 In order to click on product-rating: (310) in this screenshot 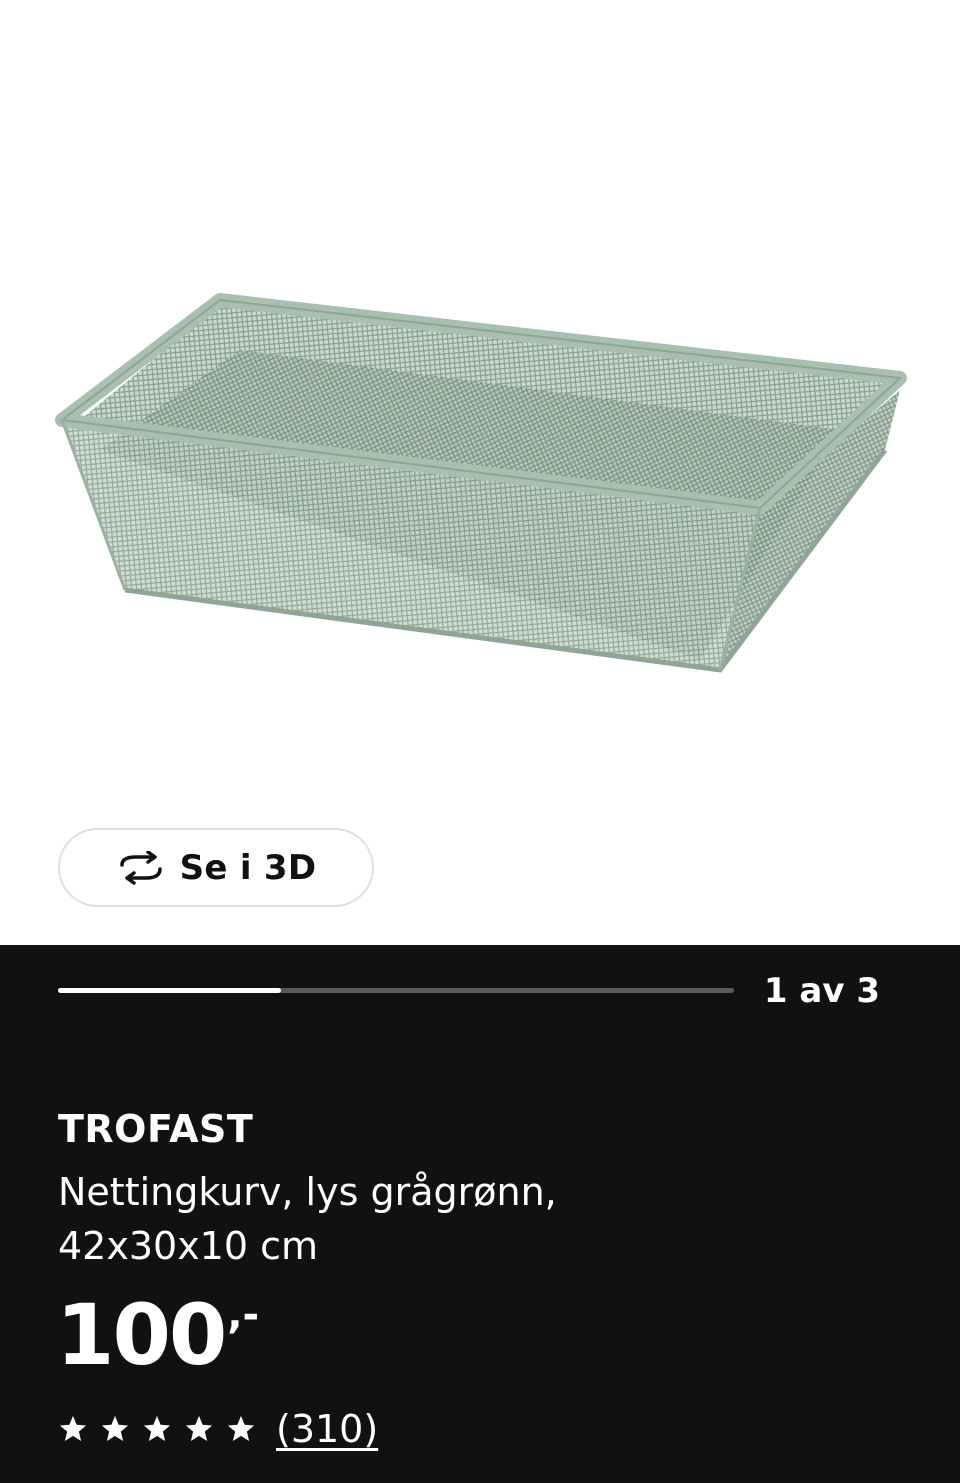, I will do `click(218, 1429)`.